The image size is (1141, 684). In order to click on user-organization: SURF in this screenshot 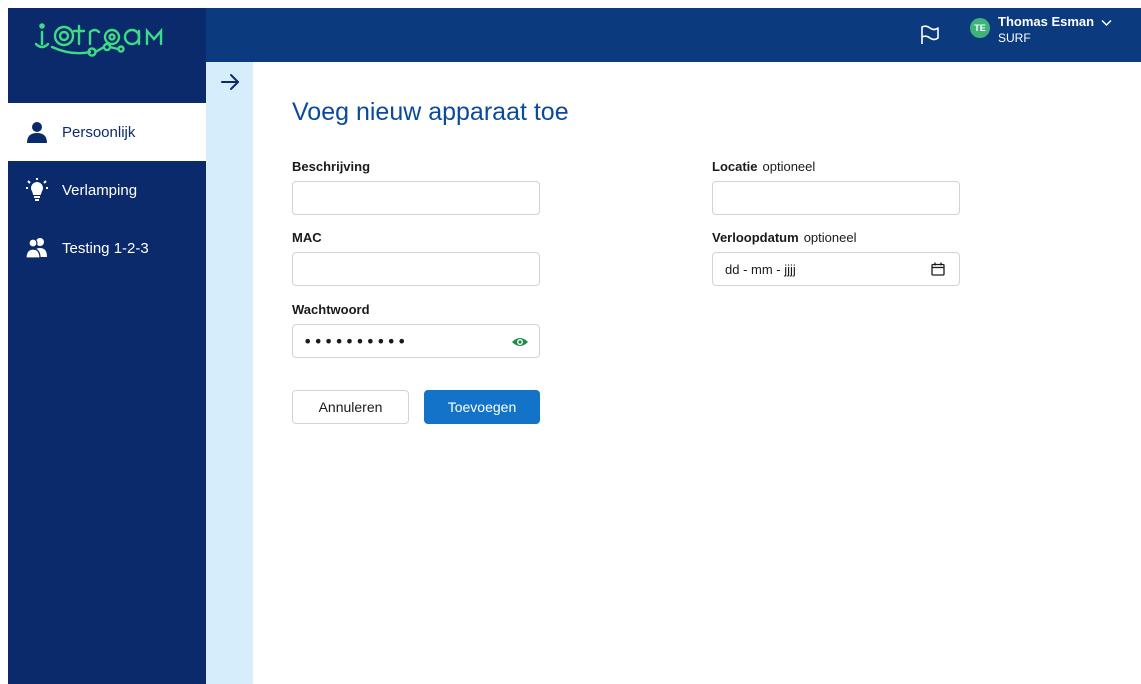, I will do `click(1014, 38)`.